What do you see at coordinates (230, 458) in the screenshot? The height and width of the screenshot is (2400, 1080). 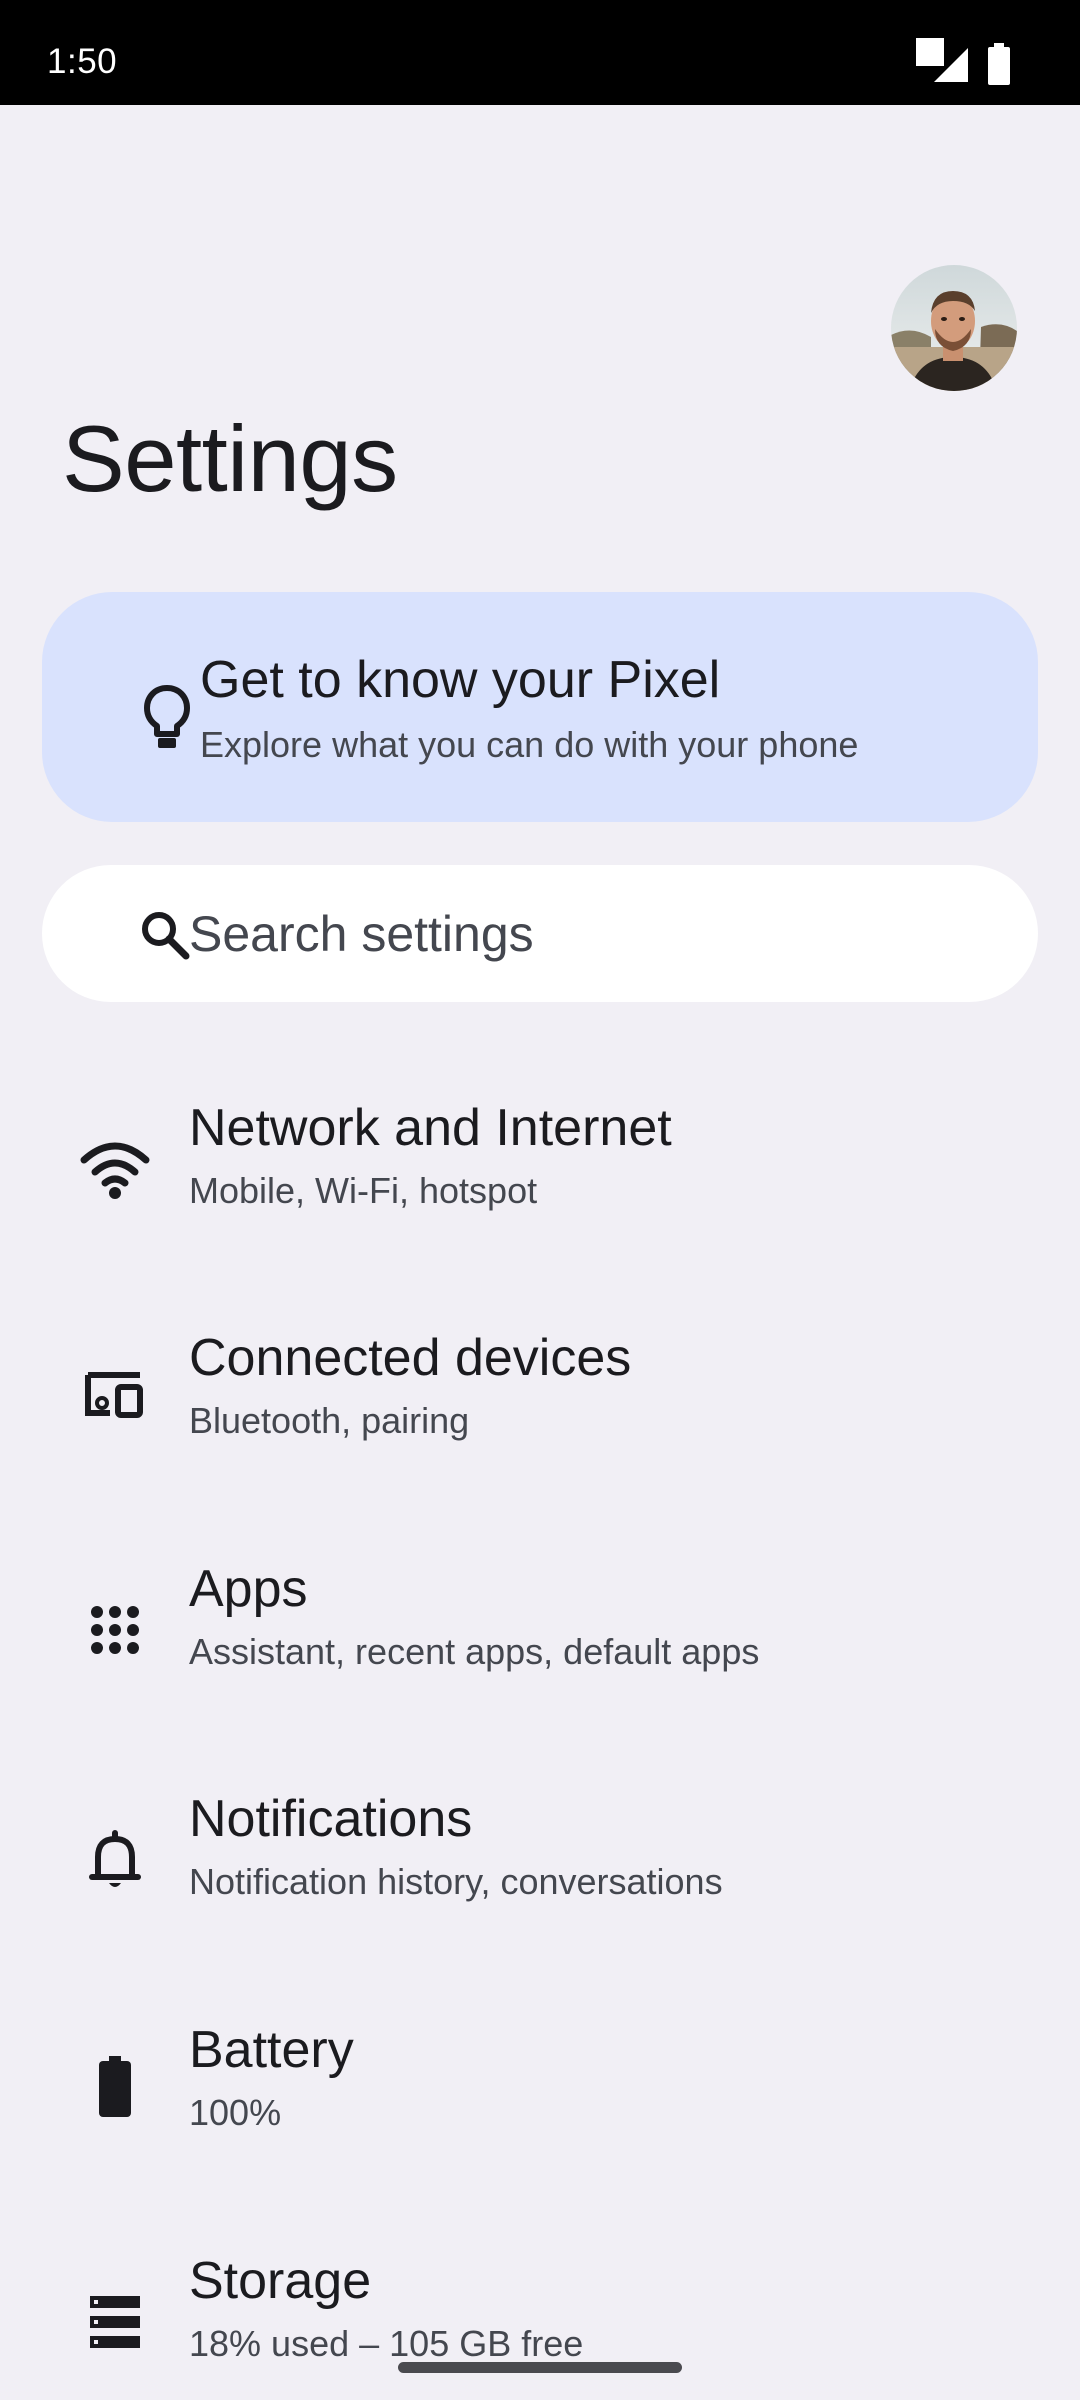 I see `page-title: Settings` at bounding box center [230, 458].